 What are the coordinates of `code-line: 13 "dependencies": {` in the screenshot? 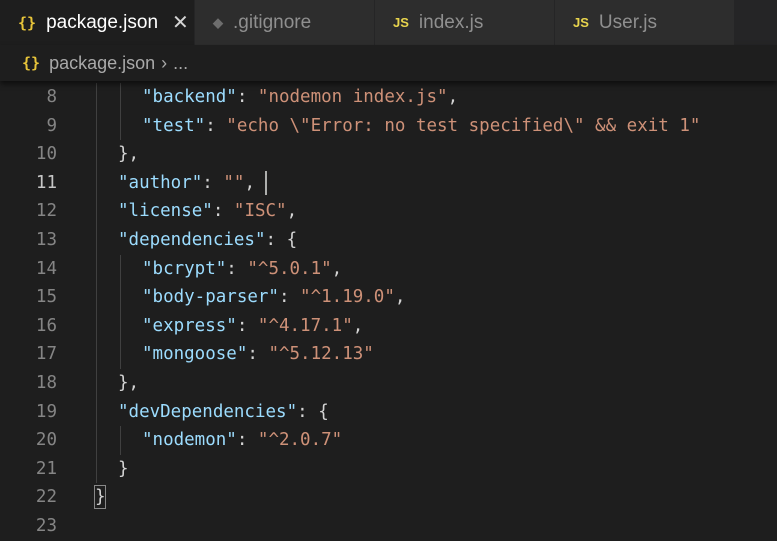 It's located at (388, 240).